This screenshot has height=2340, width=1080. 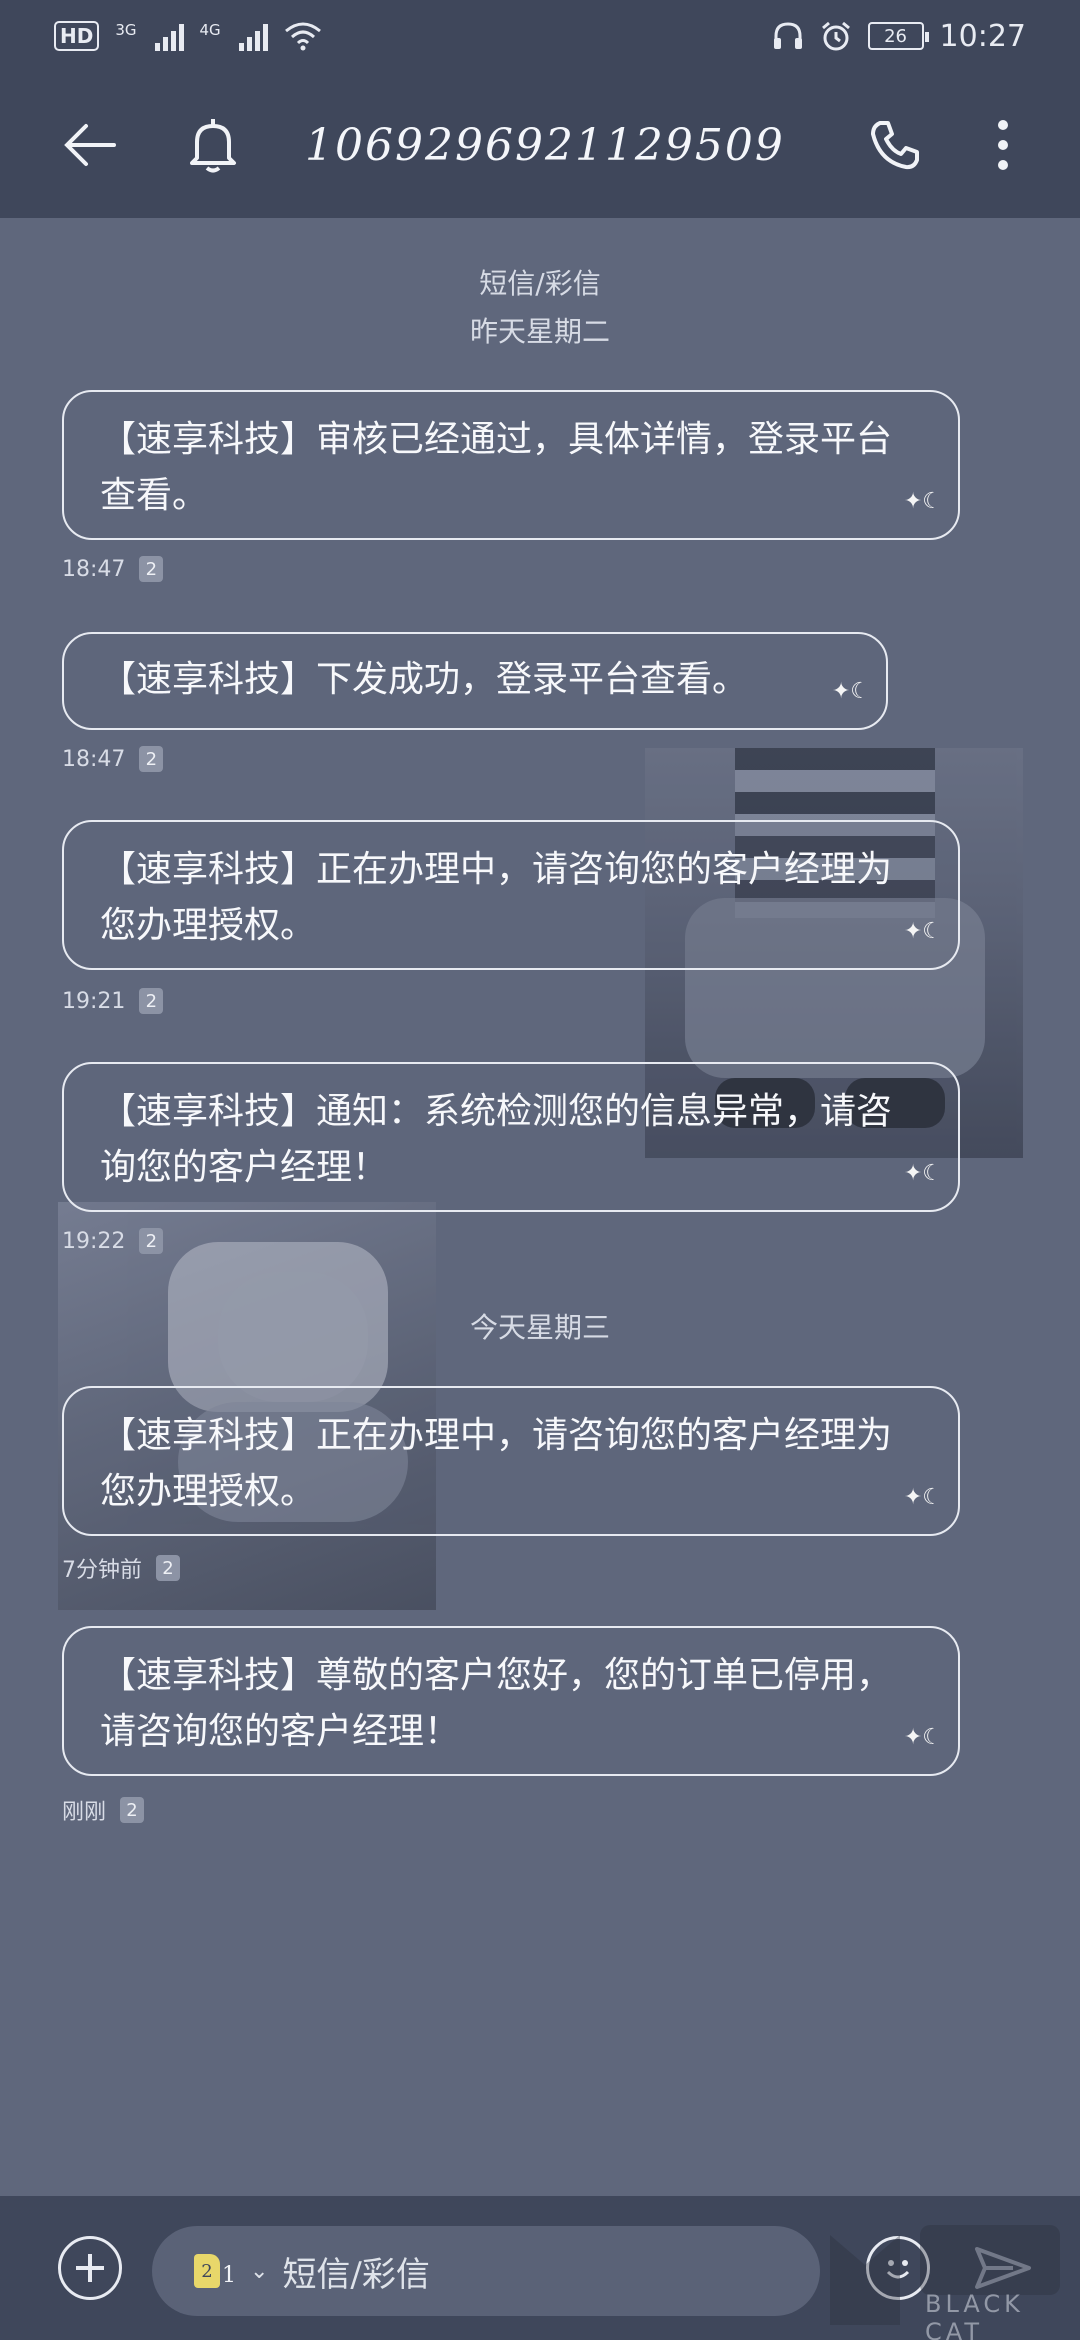 I want to click on date-divider-today: 今天星期三, so click(x=539, y=1327).